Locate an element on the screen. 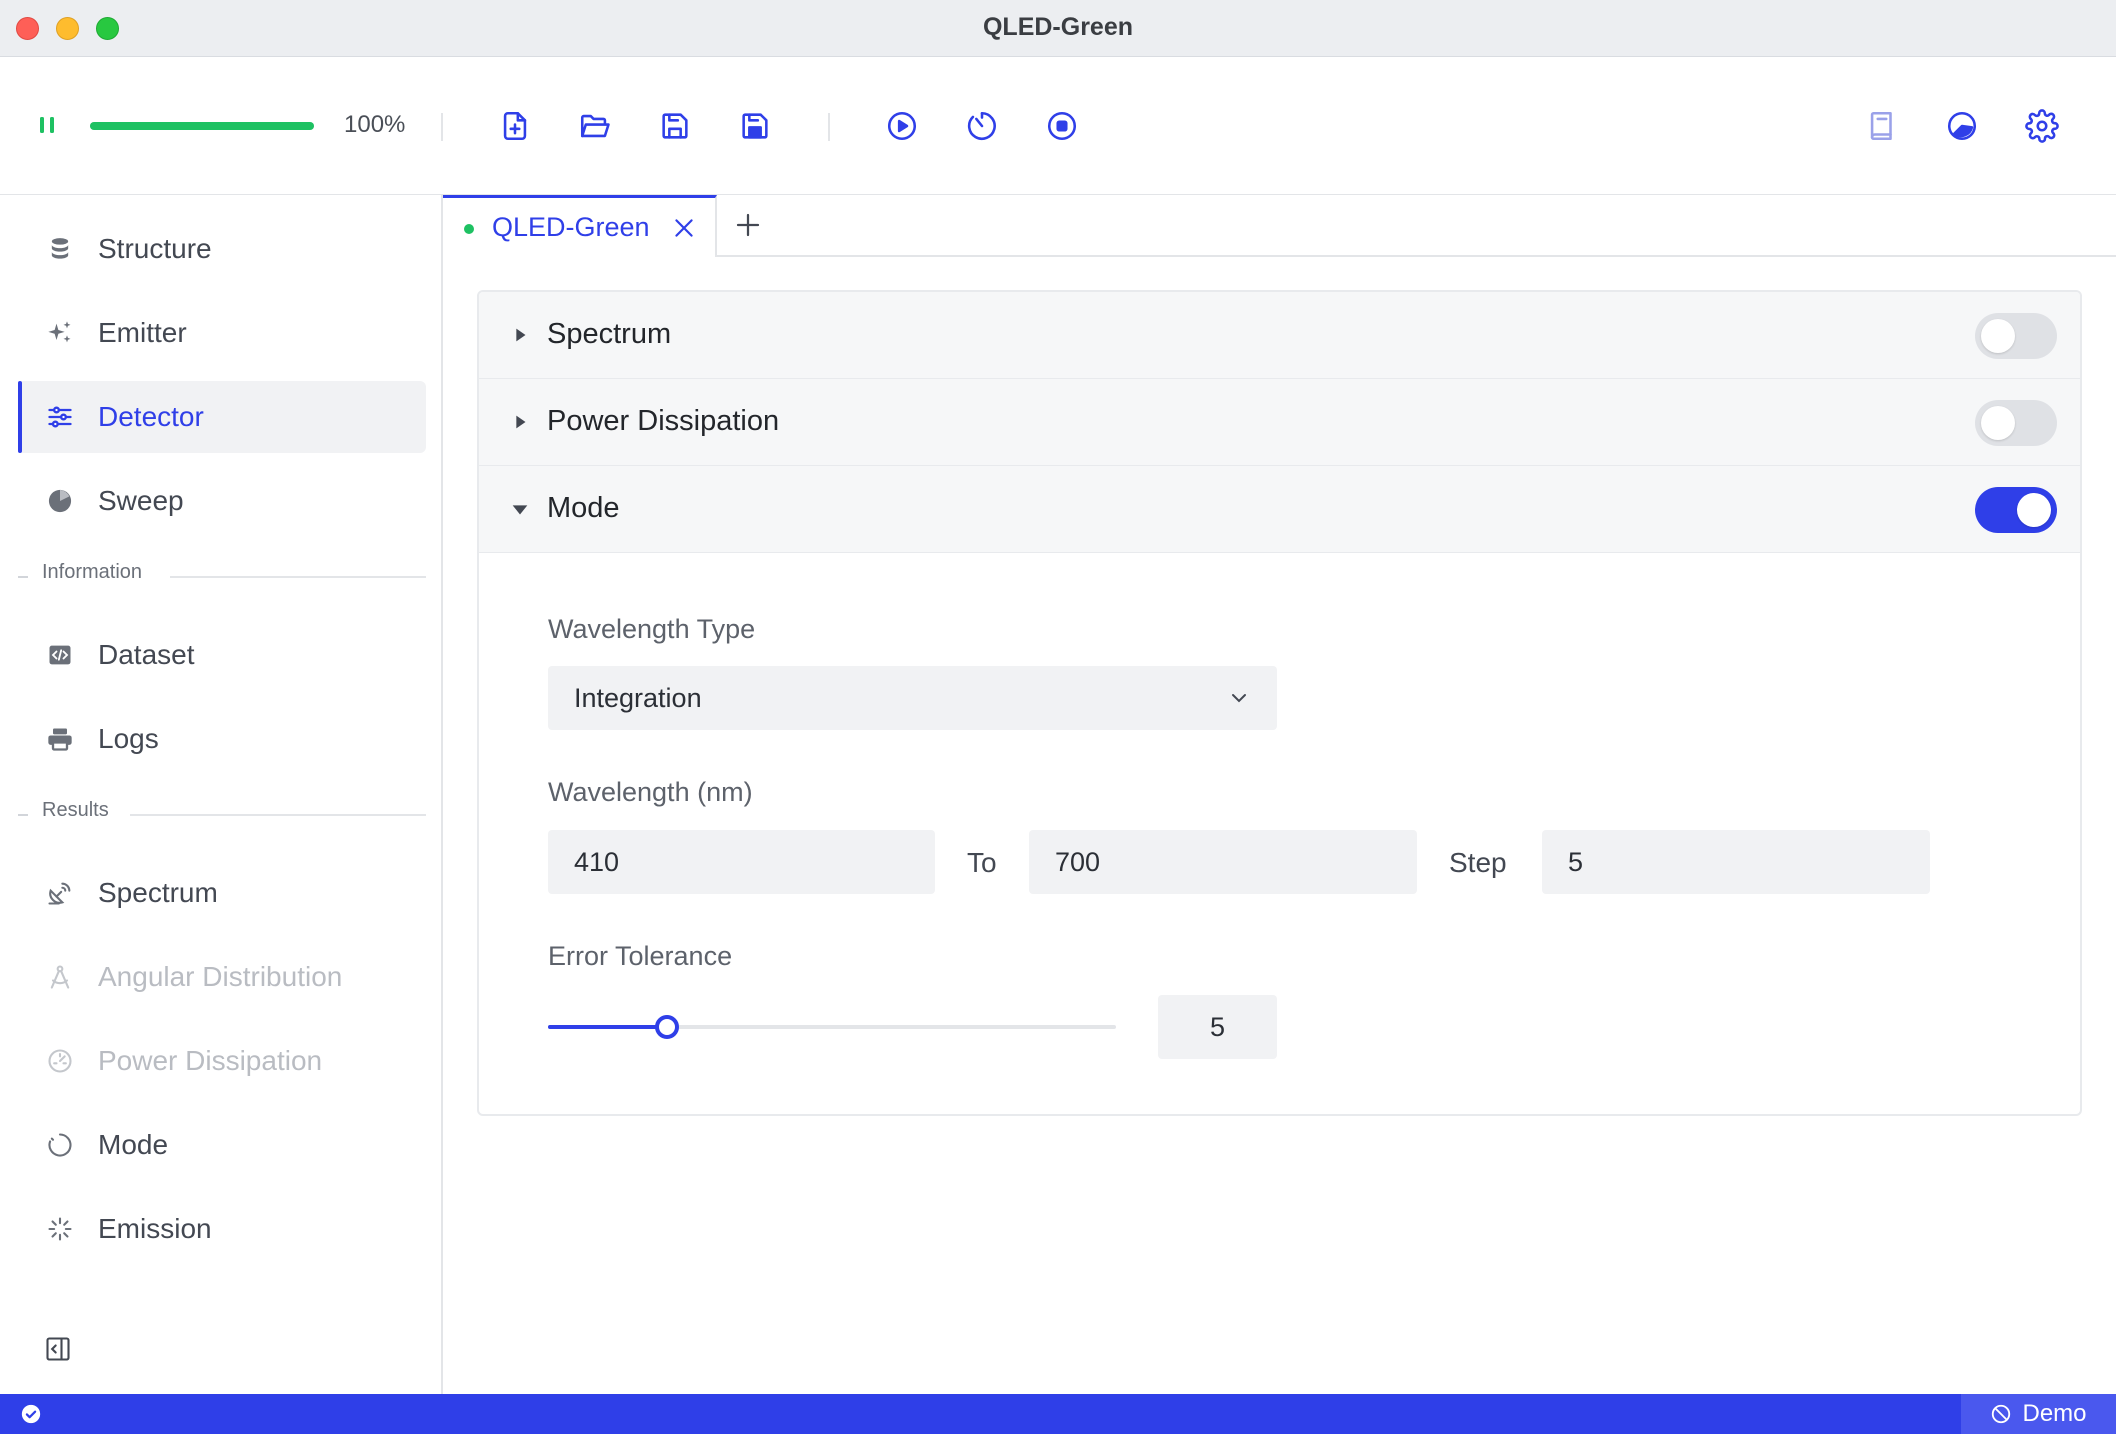  sidebar-item-logs: Logs is located at coordinates (222, 739).